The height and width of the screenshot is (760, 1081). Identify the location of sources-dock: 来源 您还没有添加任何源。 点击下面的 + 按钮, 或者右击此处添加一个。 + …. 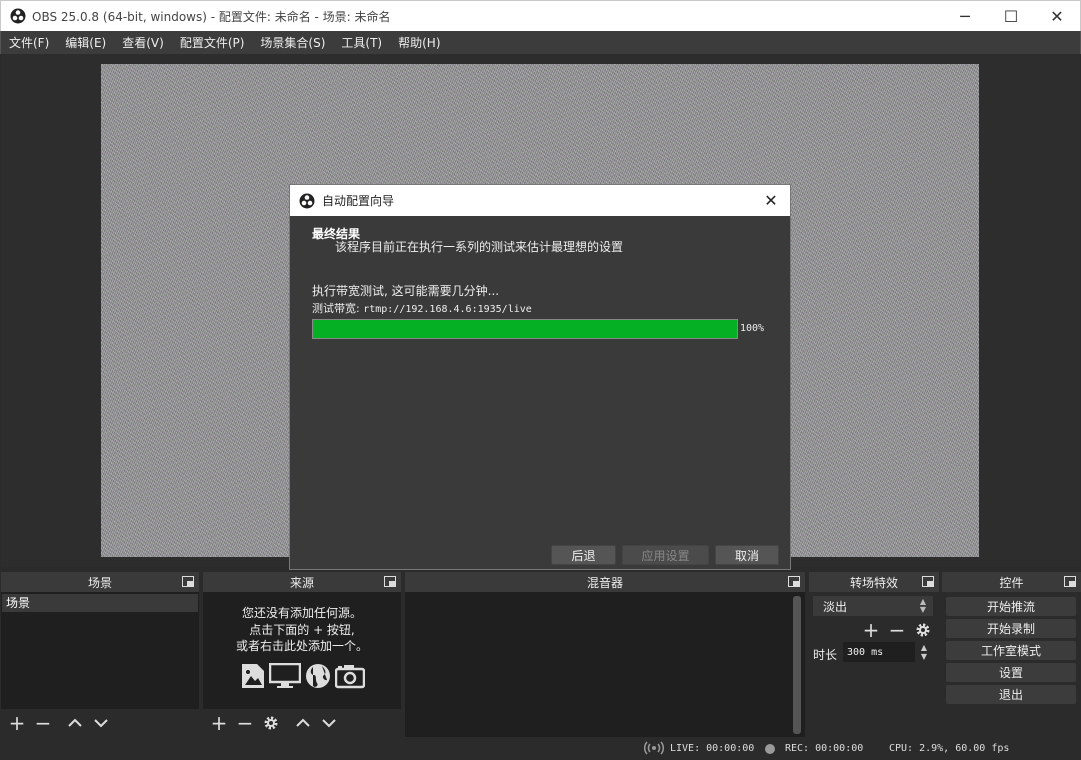
(302, 654).